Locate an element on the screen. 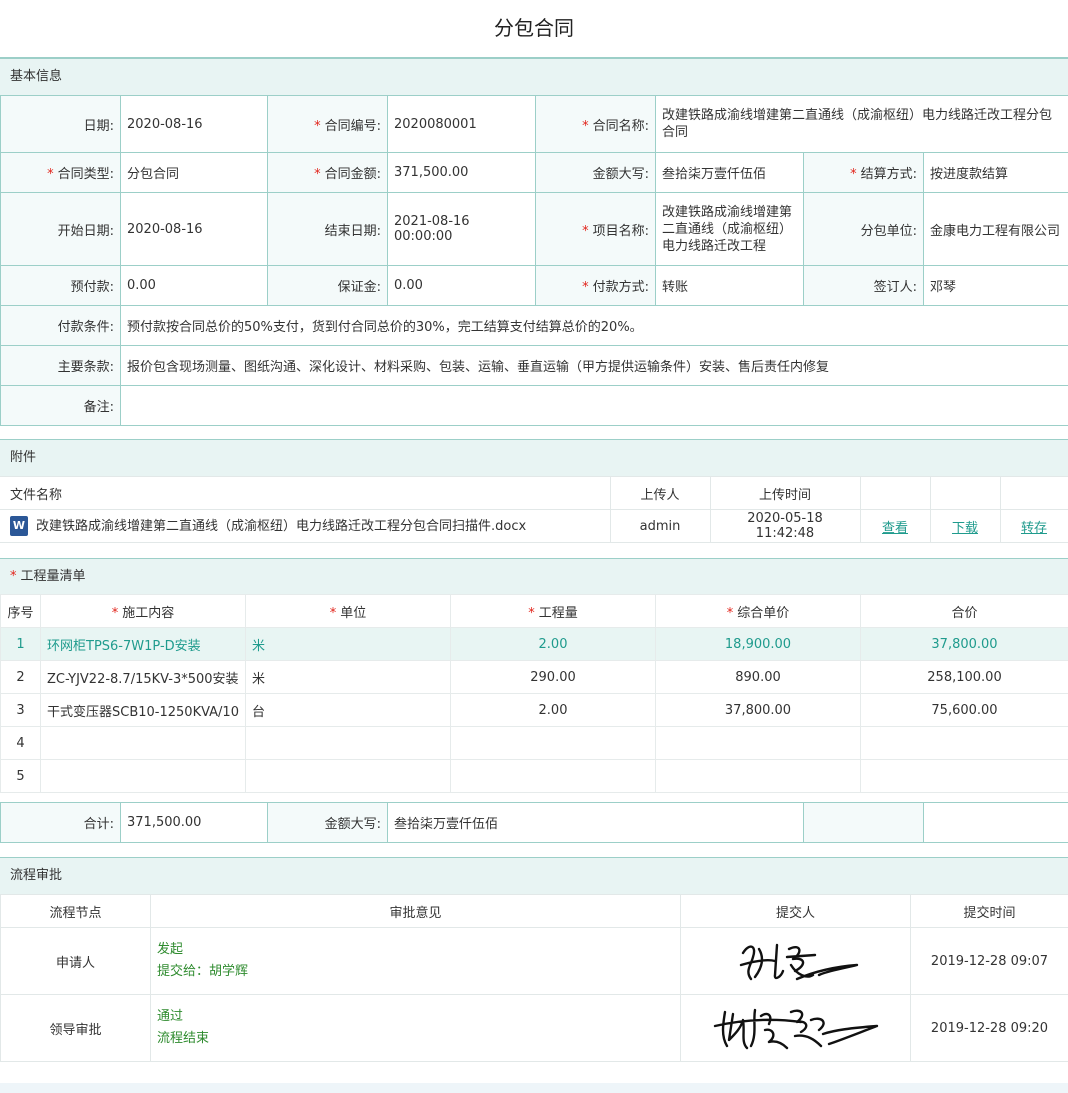 This screenshot has width=1068, height=1093. sub-unit-value: 金康电力工程有限公司 is located at coordinates (995, 229).